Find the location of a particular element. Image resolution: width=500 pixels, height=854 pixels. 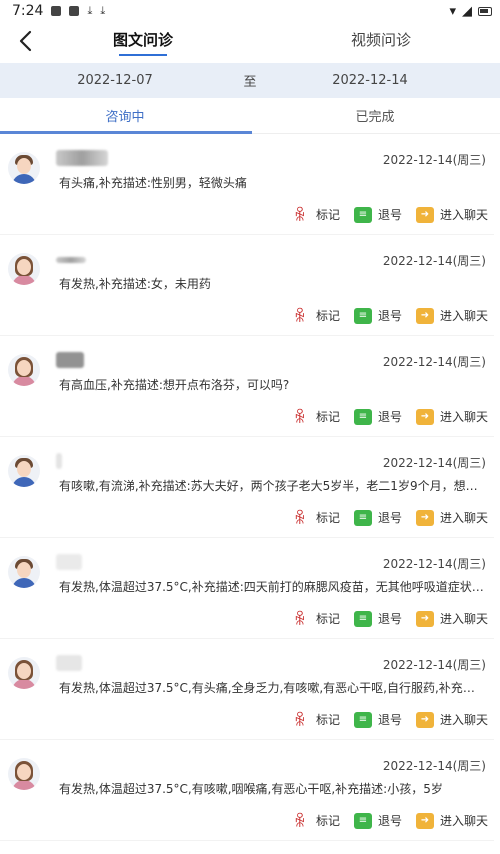

consult-description: 有发热,补充描述:女，未用药 is located at coordinates (135, 284).